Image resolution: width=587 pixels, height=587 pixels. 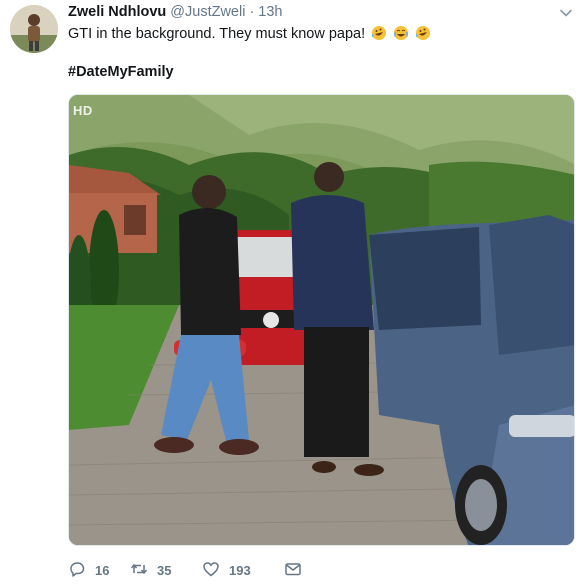 I want to click on direct-message-button, so click(x=293, y=570).